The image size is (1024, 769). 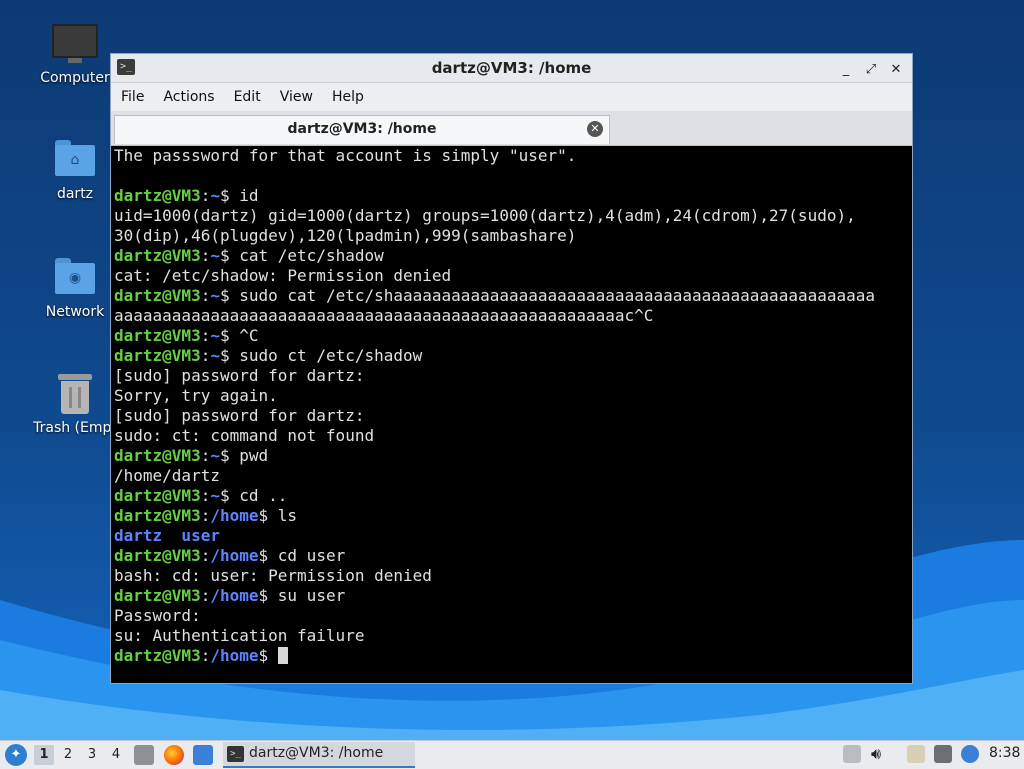 I want to click on terminal-prompt-line: dartz@VM3:~$ ^C, so click(x=186, y=335).